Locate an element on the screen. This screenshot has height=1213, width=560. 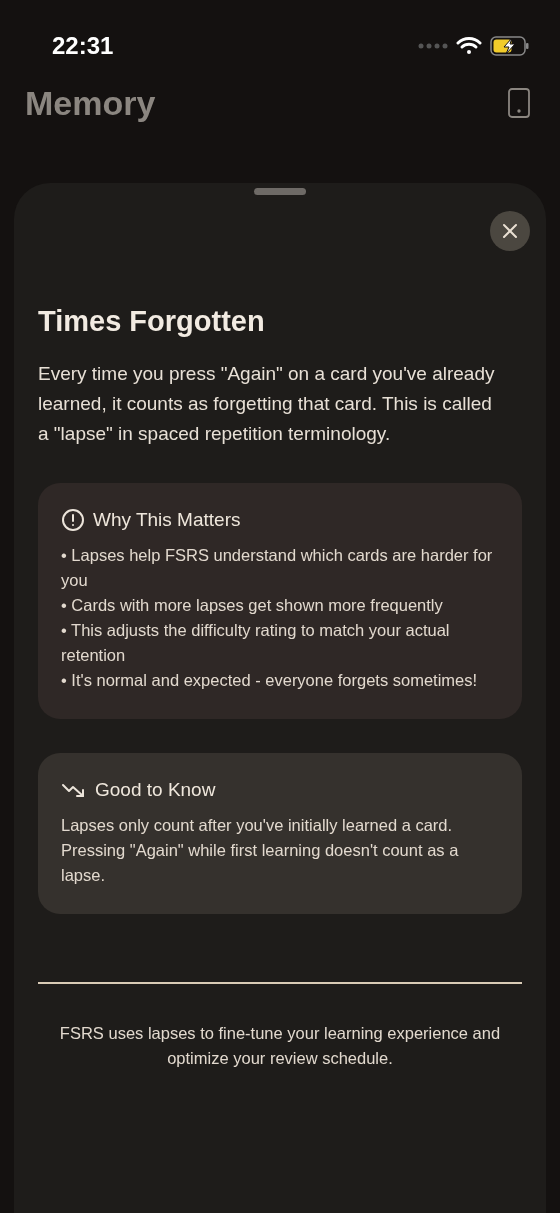
bullet-point: • Lapses help FSRS understand which cards are harder for you is located at coordinates (277, 568).